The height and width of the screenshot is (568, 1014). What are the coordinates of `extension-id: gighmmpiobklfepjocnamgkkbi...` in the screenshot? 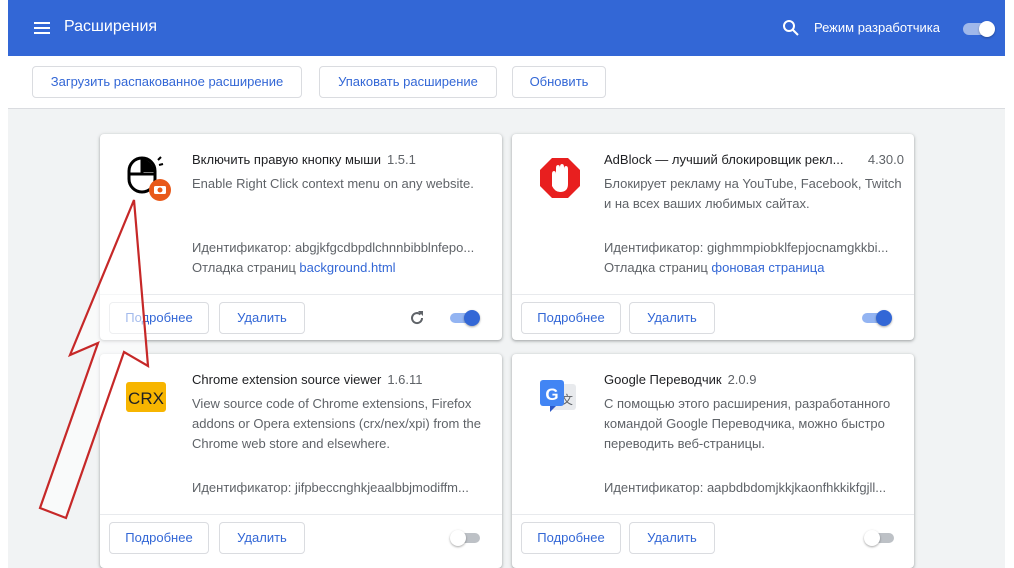 It's located at (797, 247).